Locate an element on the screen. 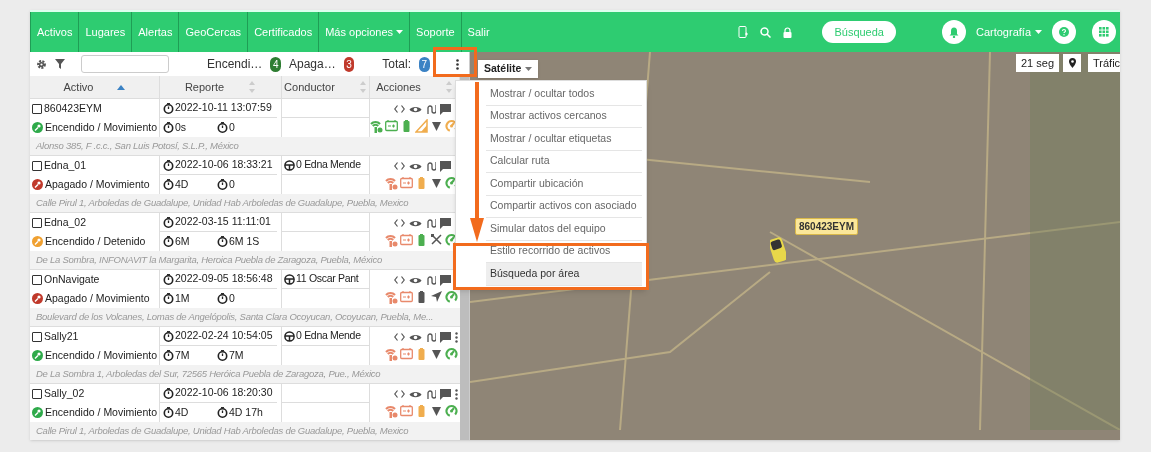  help-icon is located at coordinates (1064, 32).